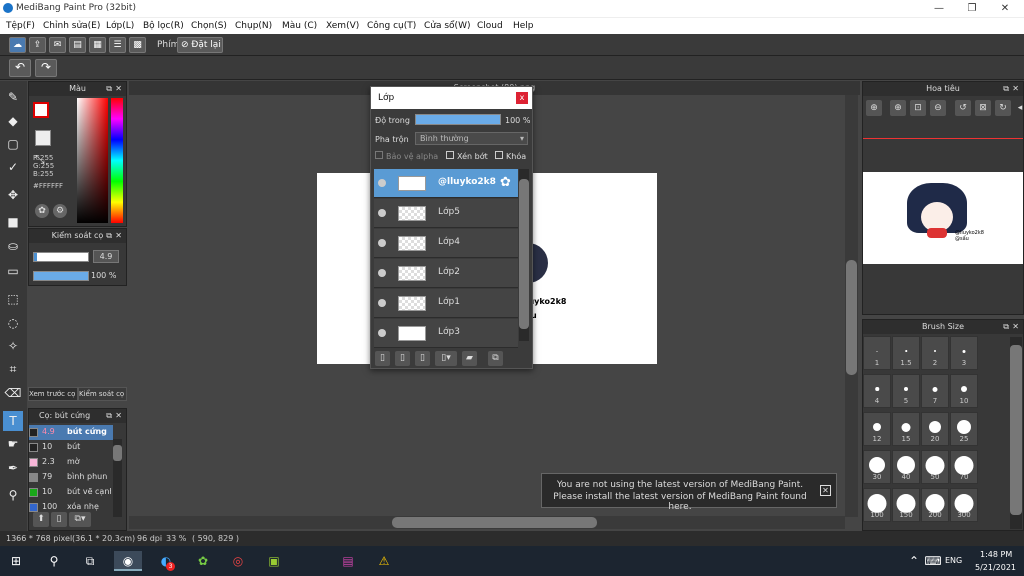 The image size is (1024, 576). I want to click on menu-help: Help, so click(523, 26).